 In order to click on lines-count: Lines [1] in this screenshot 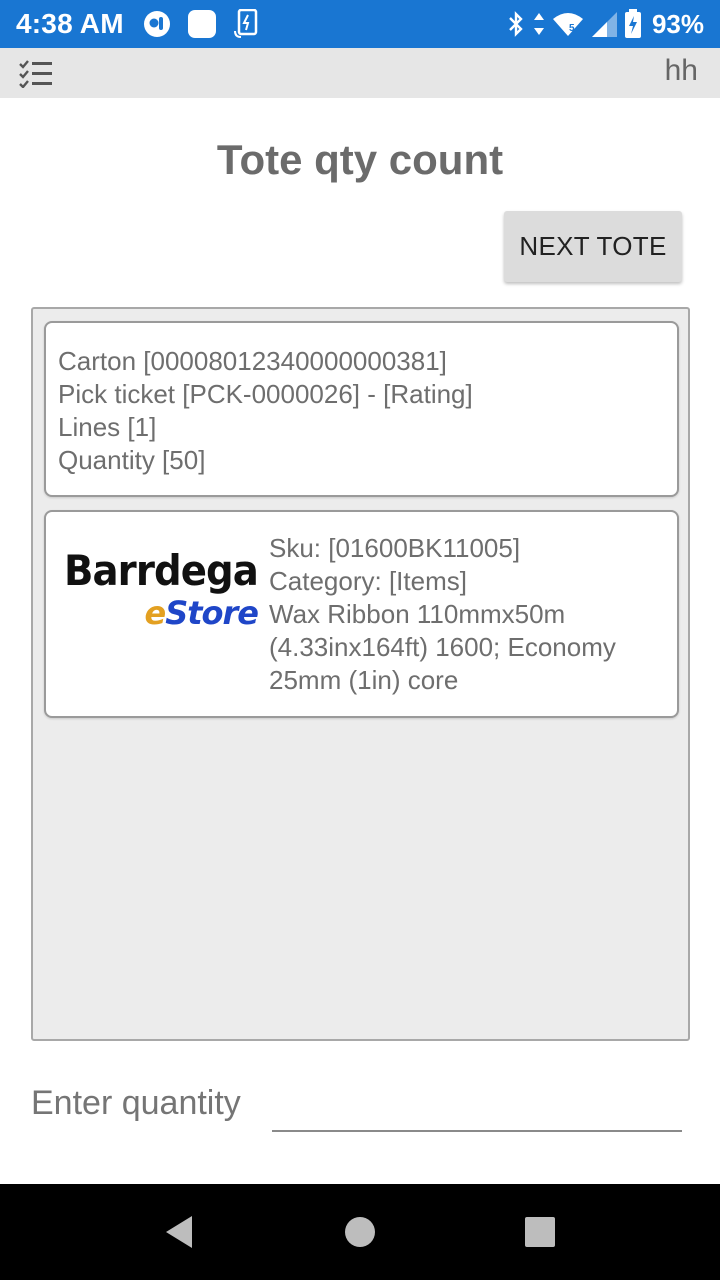, I will do `click(107, 427)`.